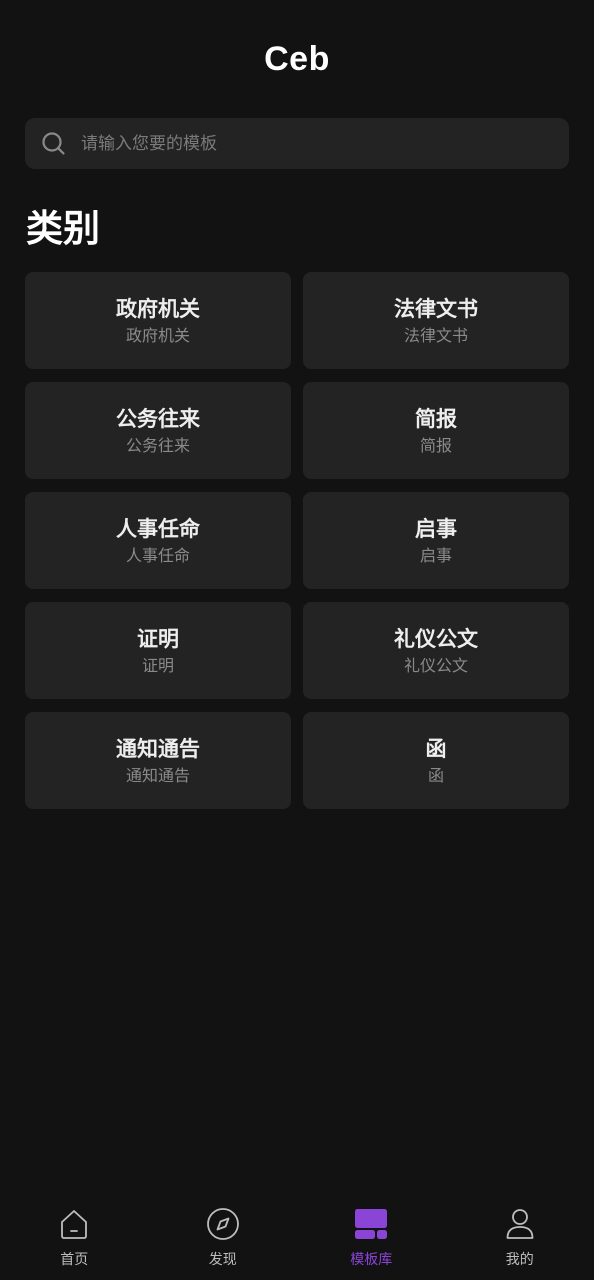  Describe the element at coordinates (371, 1260) in the screenshot. I see `tab-label: 模板库` at that location.